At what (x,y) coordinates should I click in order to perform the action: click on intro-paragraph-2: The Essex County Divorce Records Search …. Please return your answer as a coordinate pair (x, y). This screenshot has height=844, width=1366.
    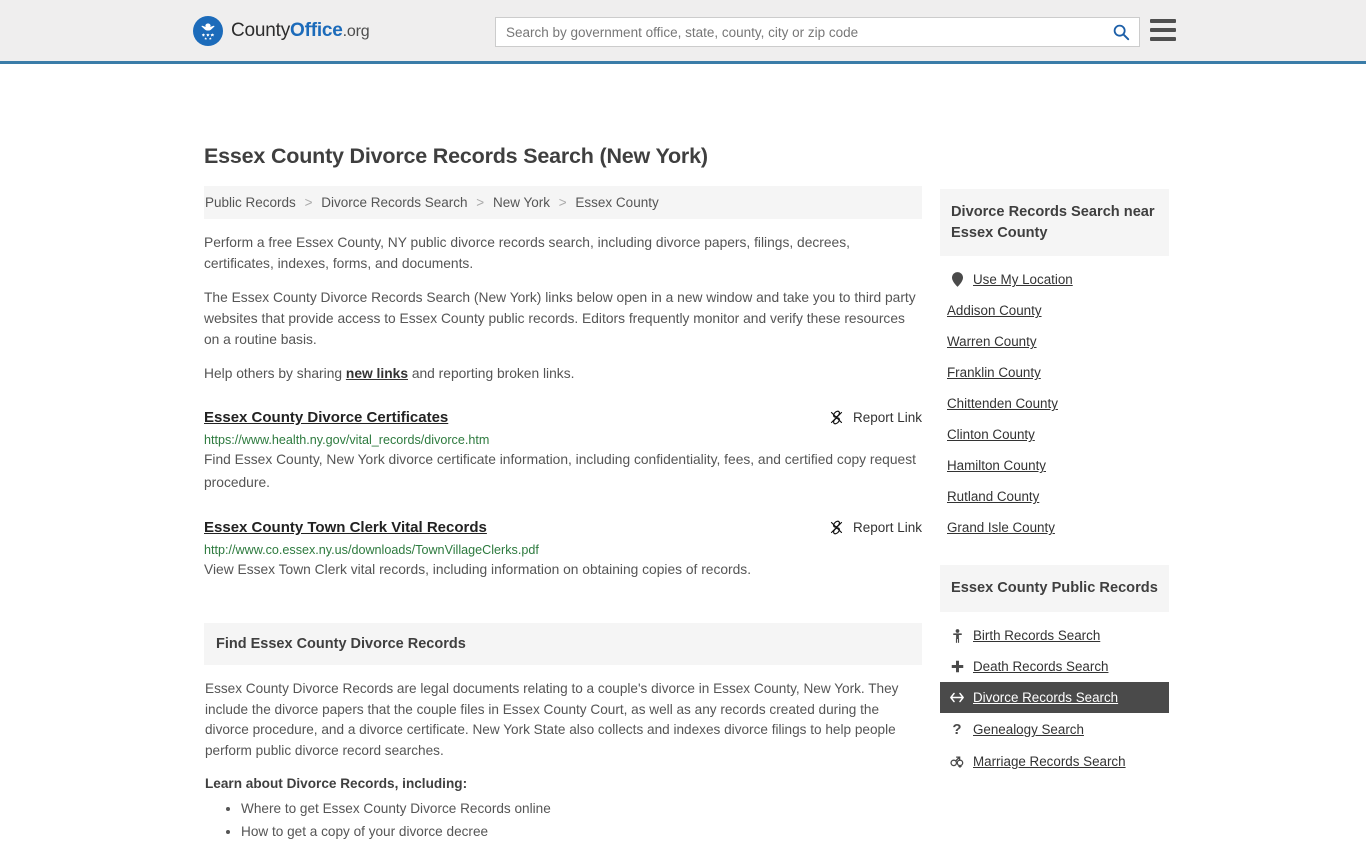
    Looking at the image, I should click on (560, 318).